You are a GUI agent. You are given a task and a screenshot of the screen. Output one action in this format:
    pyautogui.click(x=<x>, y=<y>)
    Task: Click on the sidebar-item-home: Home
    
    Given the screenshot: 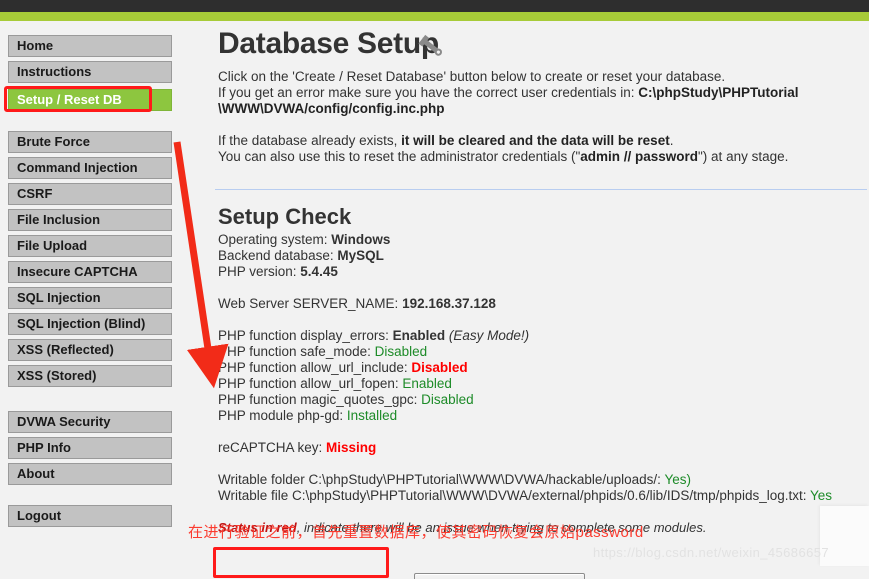 What is the action you would take?
    pyautogui.click(x=90, y=46)
    